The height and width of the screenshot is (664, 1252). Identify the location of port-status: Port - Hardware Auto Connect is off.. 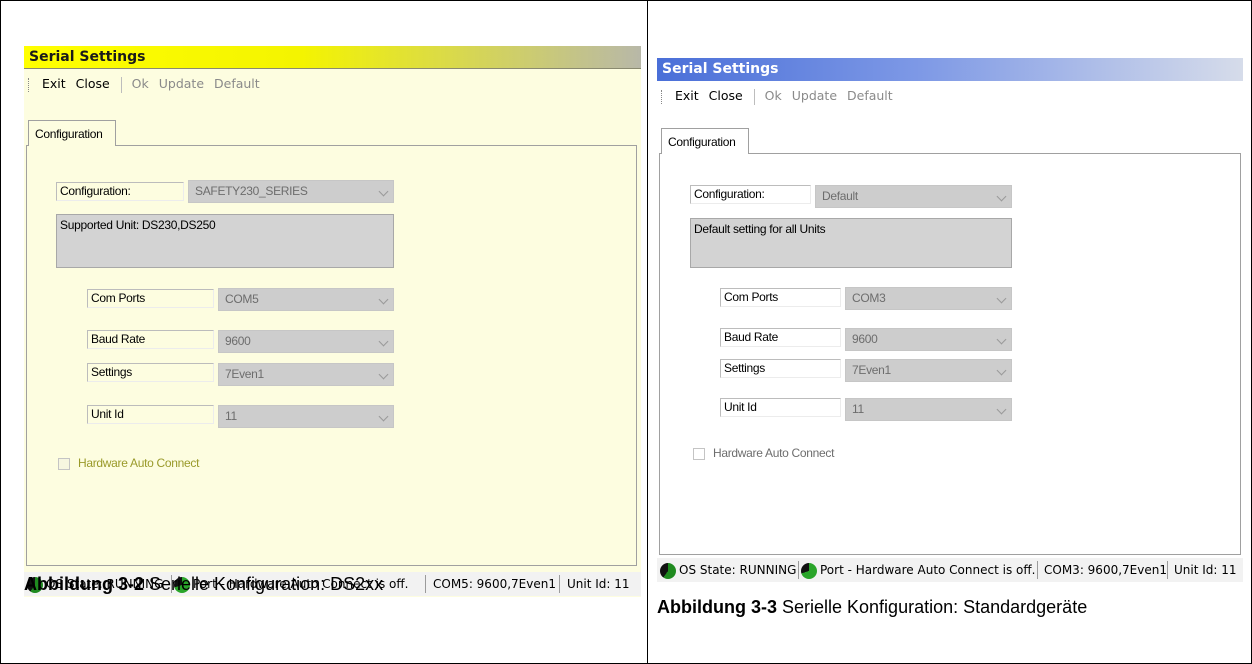
(918, 570).